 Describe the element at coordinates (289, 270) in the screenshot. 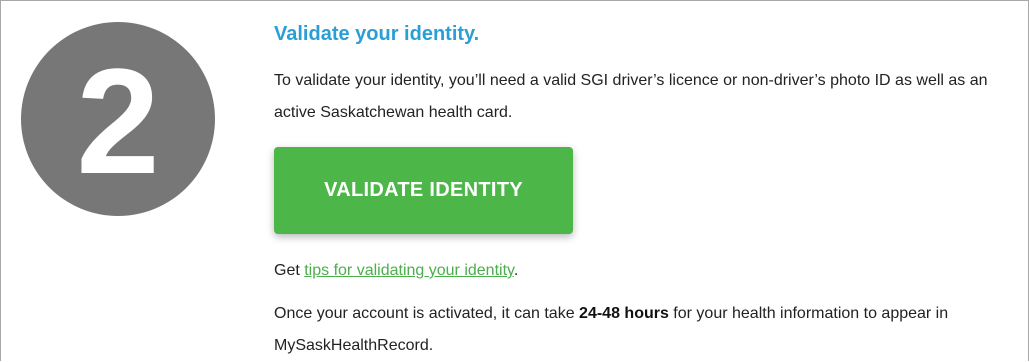

I see `tips-prefix: Get` at that location.